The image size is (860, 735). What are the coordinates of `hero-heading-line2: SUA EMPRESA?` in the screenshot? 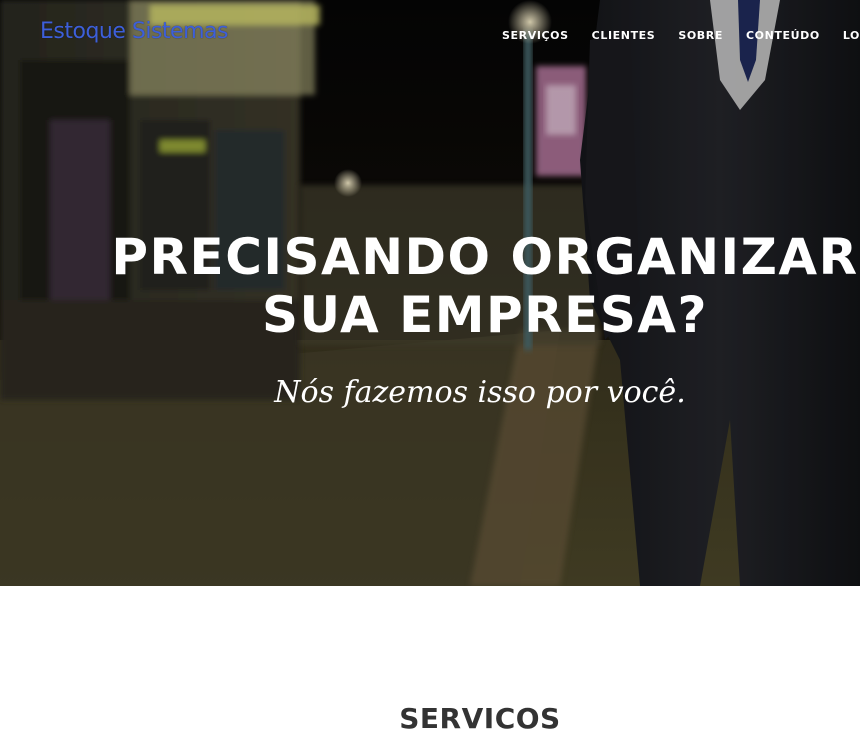 It's located at (485, 315).